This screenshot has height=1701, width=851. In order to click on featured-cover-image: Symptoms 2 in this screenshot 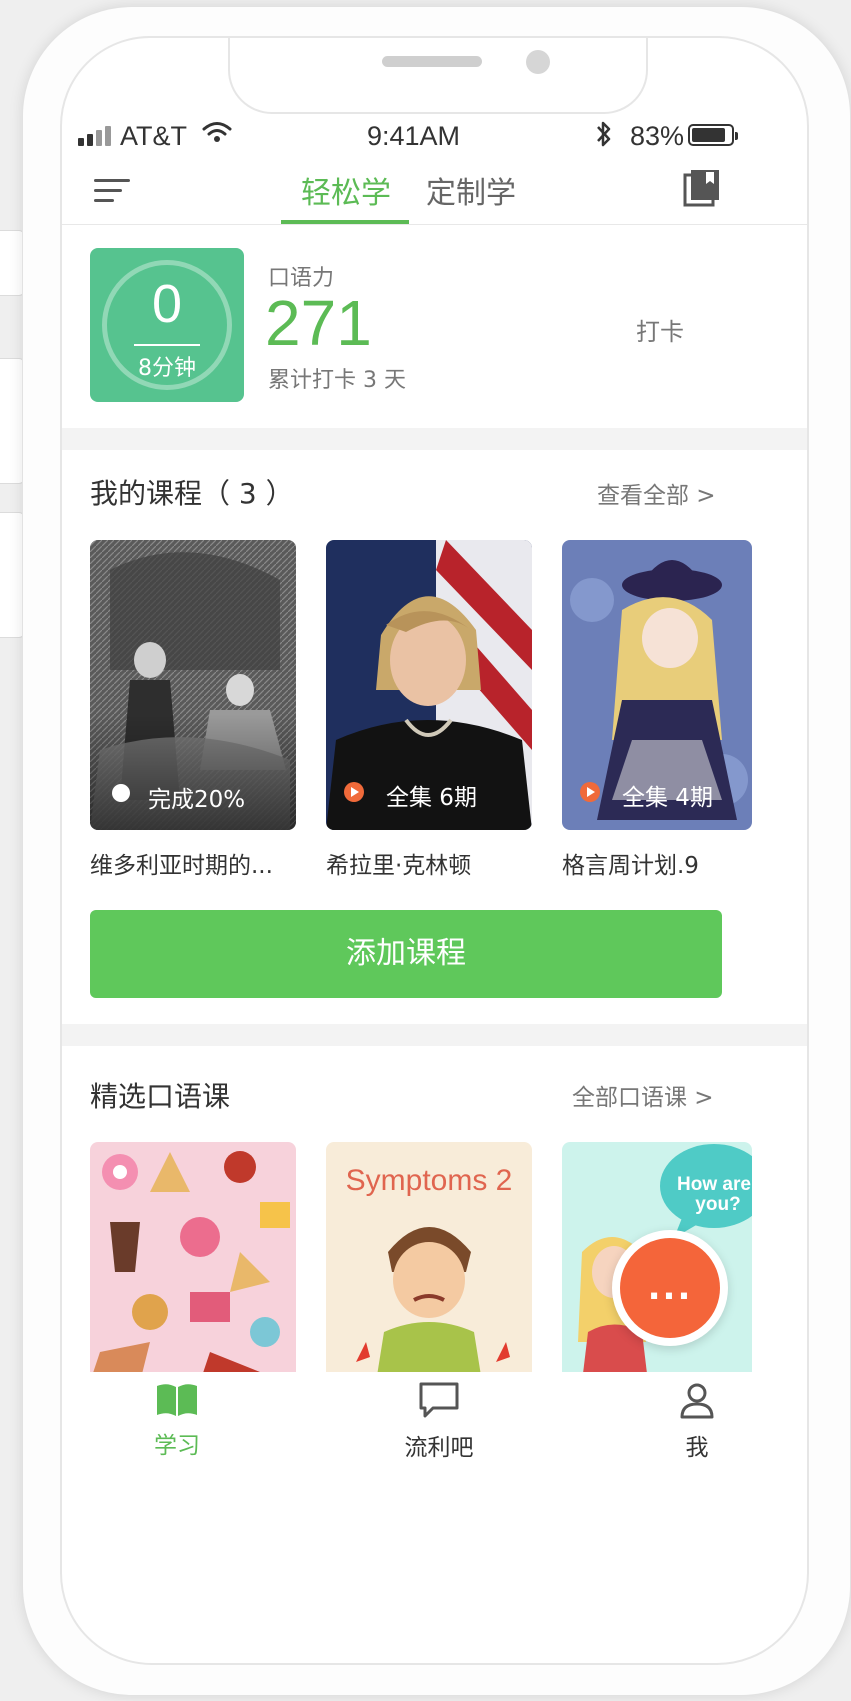, I will do `click(429, 1262)`.